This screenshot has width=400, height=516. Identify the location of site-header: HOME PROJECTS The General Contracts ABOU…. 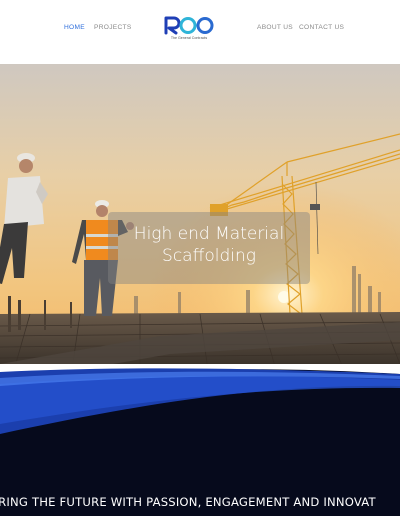
(200, 32).